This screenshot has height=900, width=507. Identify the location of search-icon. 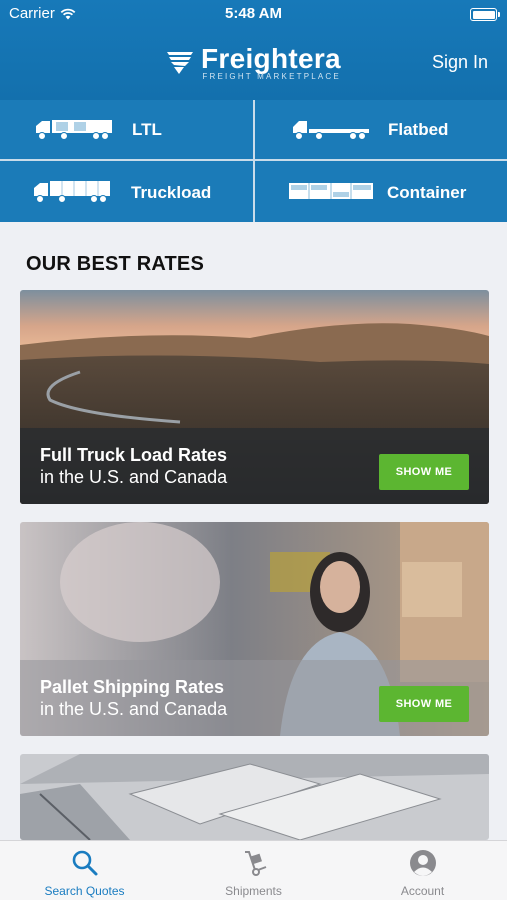
(85, 863).